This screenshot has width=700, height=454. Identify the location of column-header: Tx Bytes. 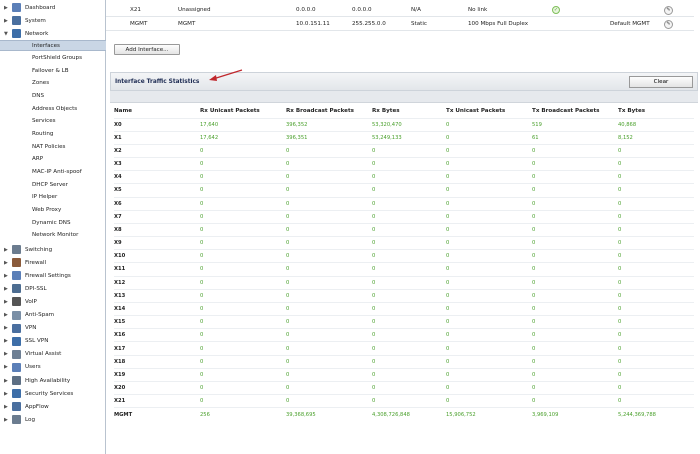
(656, 111).